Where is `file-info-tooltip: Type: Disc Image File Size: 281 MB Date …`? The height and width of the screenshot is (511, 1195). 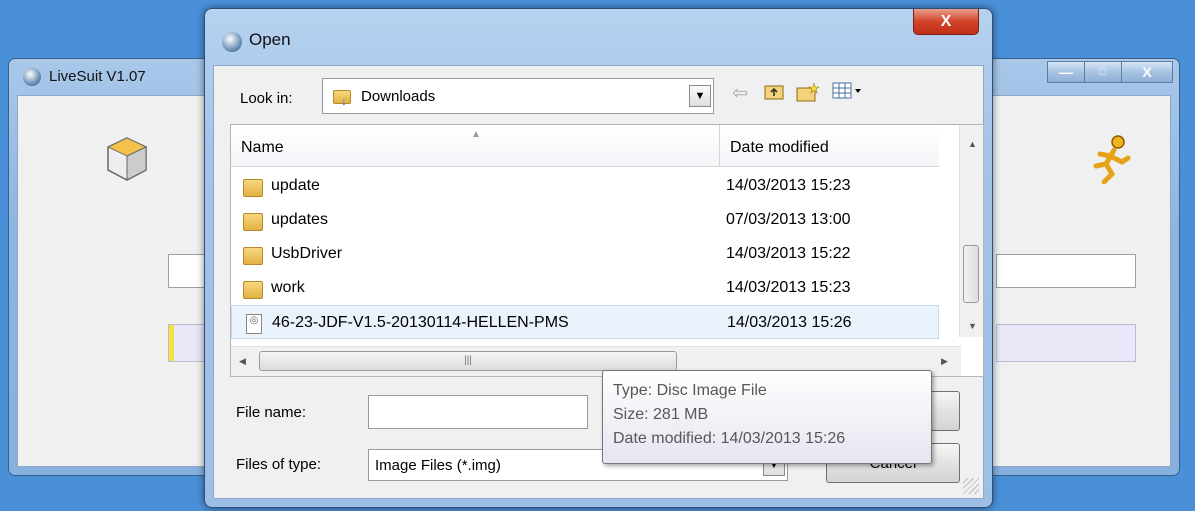
file-info-tooltip: Type: Disc Image File Size: 281 MB Date … is located at coordinates (767, 417).